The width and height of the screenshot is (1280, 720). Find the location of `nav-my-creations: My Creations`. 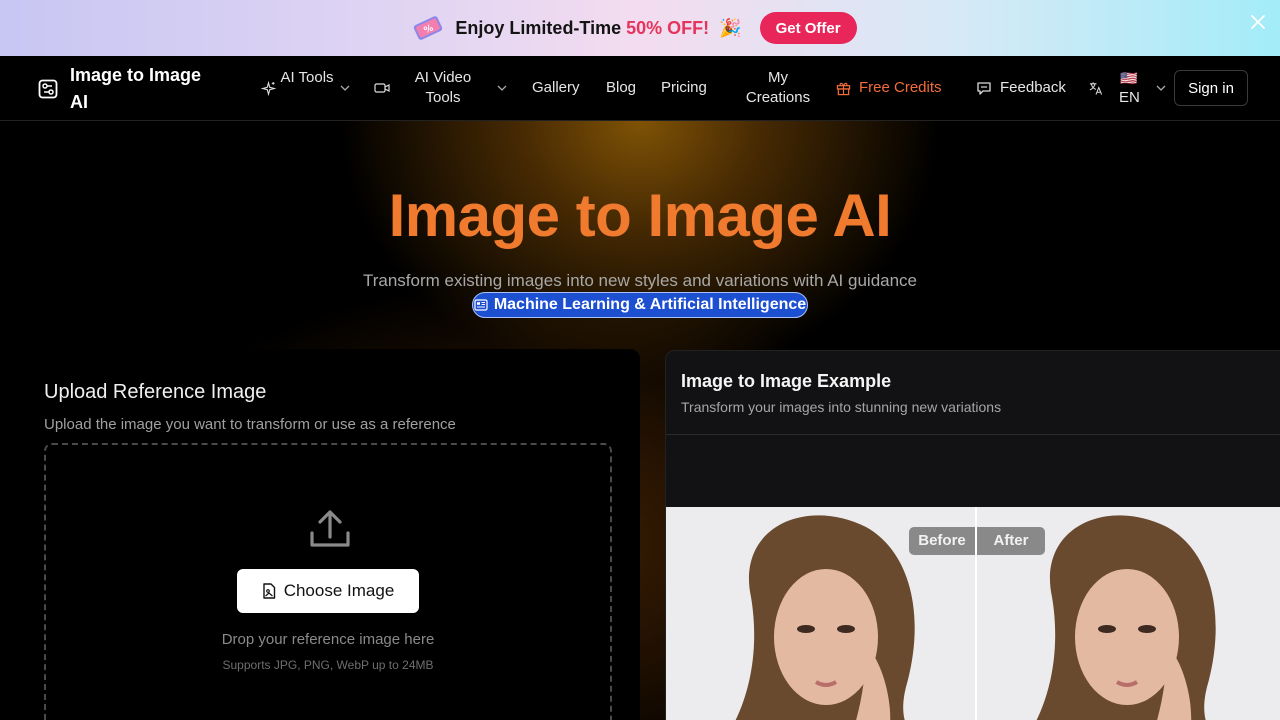

nav-my-creations: My Creations is located at coordinates (778, 88).